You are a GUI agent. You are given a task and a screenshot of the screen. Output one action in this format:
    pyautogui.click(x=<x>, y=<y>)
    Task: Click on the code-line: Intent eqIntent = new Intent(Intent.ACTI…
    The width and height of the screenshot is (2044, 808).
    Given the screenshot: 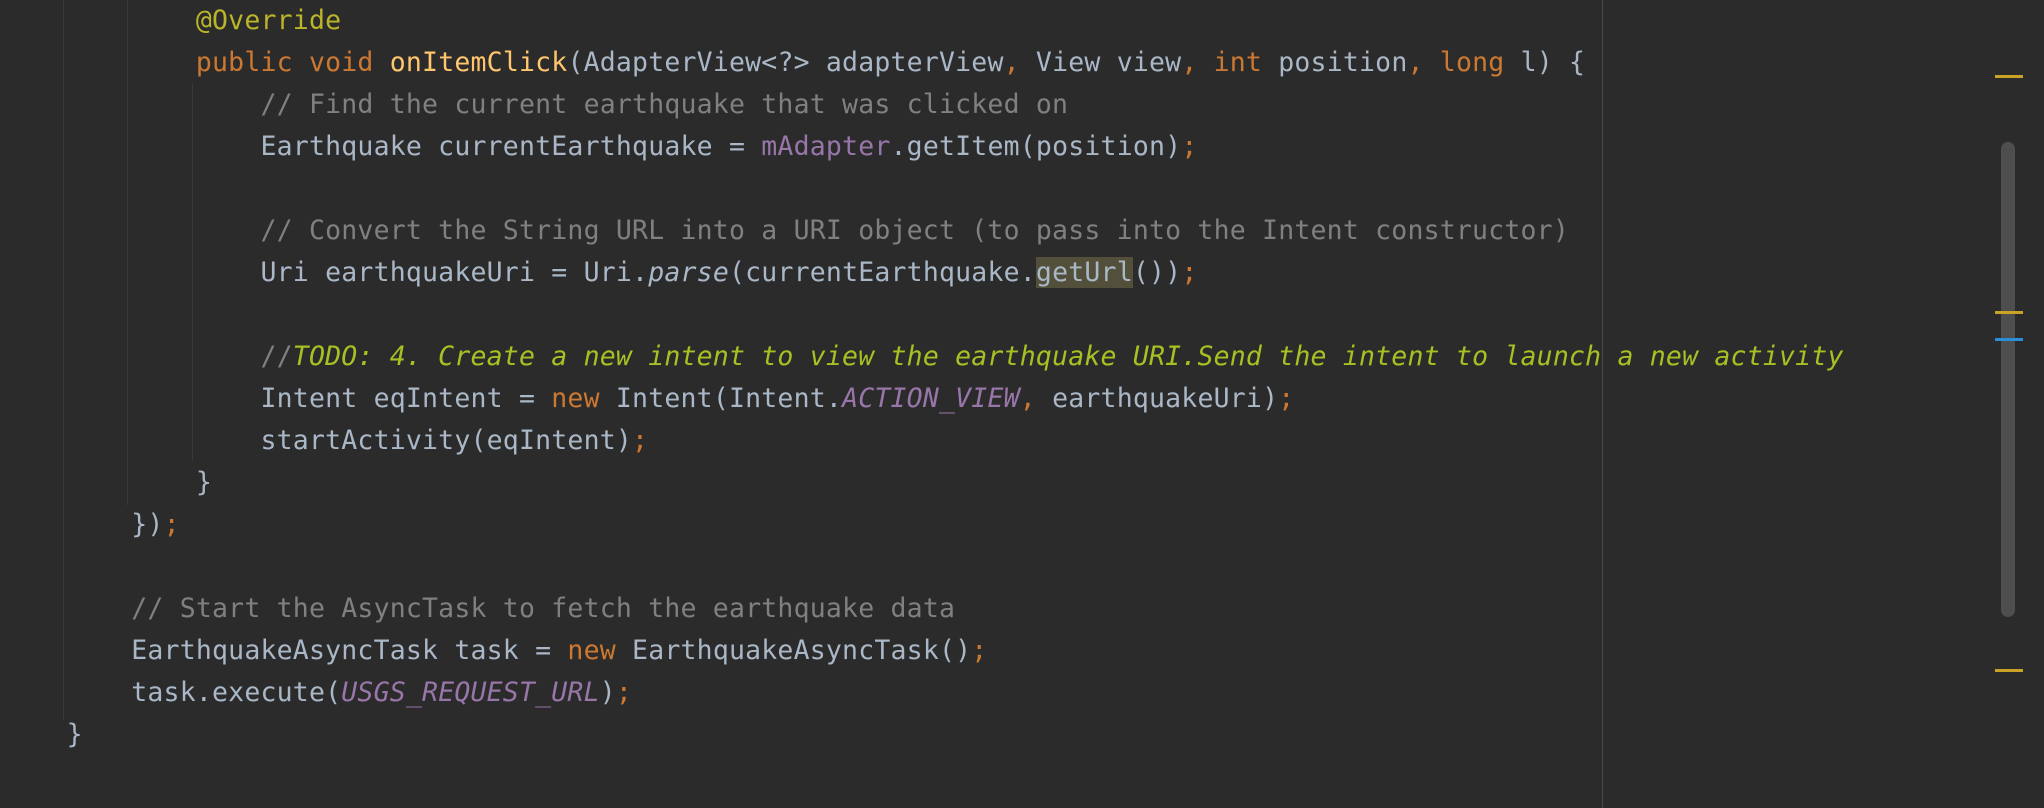 What is the action you would take?
    pyautogui.click(x=648, y=399)
    